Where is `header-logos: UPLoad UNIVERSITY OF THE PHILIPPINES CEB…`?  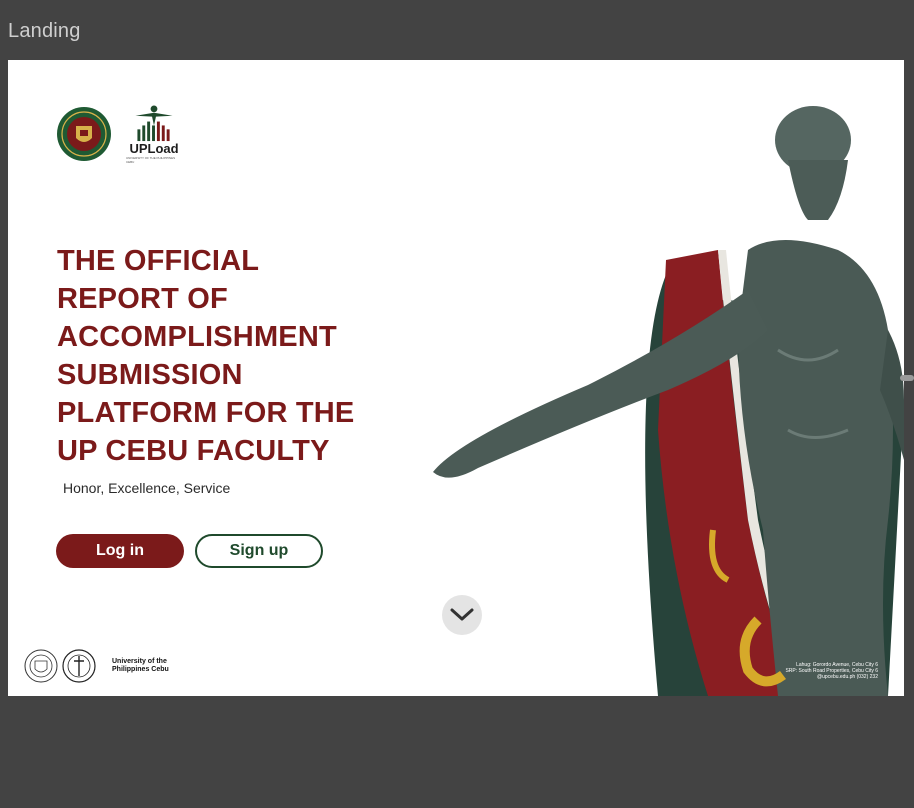 header-logos: UPLoad UNIVERSITY OF THE PHILIPPINES CEB… is located at coordinates (119, 134).